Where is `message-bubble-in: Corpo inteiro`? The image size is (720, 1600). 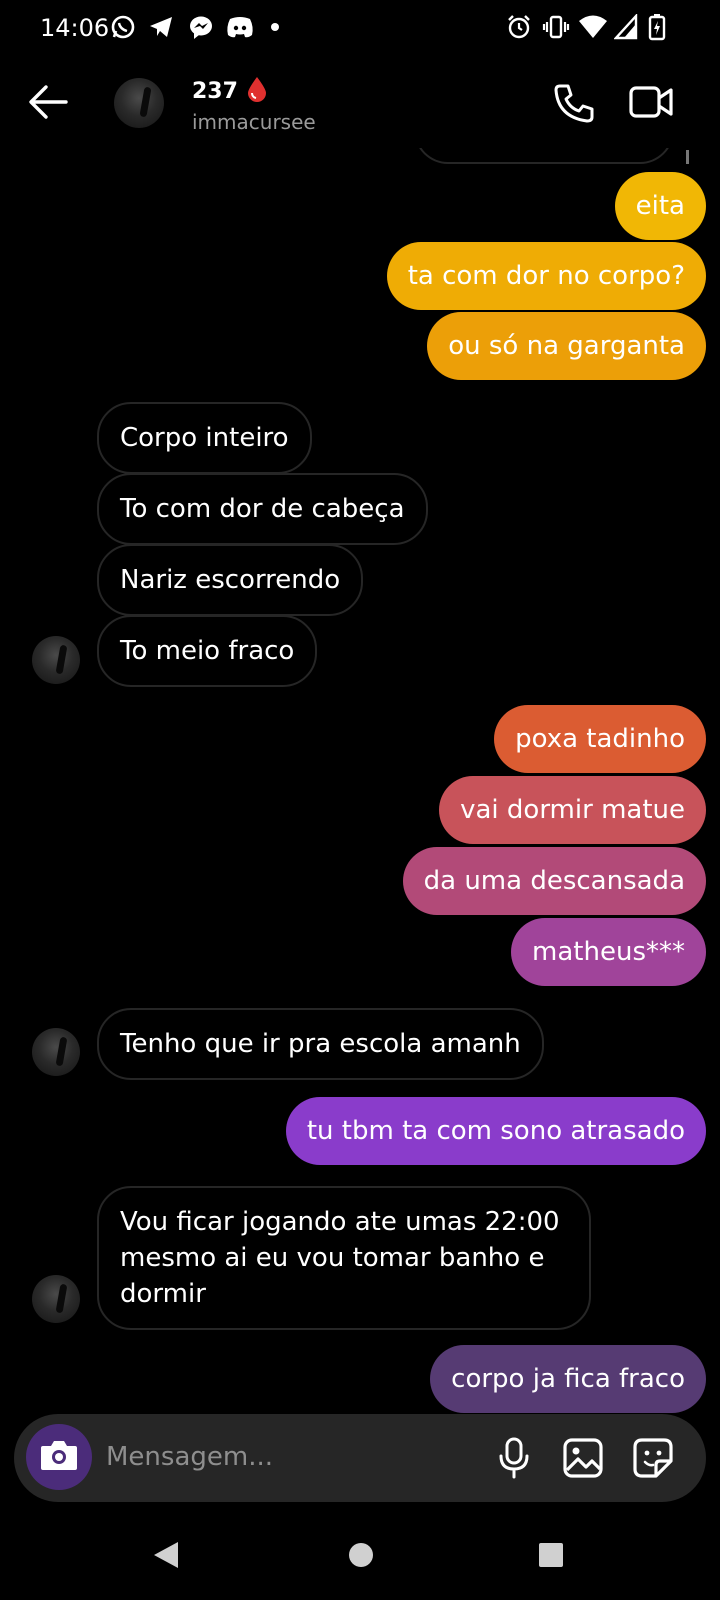
message-bubble-in: Corpo inteiro is located at coordinates (204, 438).